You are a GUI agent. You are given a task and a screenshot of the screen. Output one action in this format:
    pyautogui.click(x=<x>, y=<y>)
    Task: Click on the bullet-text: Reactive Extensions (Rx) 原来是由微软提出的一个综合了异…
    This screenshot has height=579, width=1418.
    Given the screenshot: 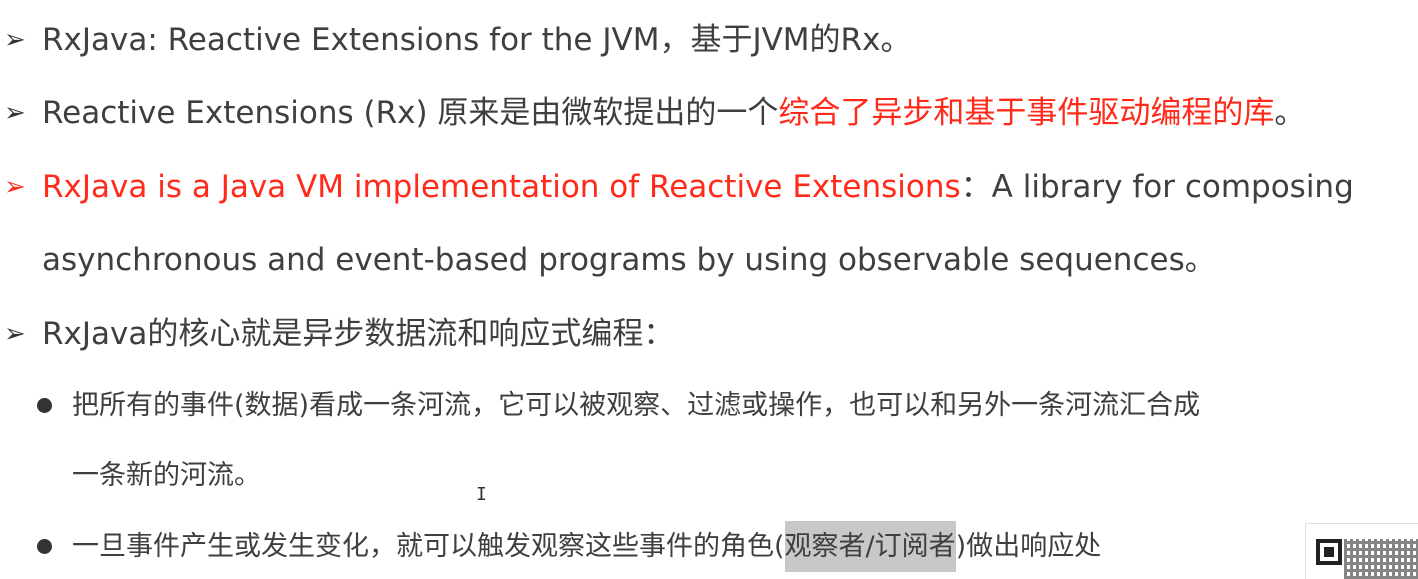 What is the action you would take?
    pyautogui.click(x=673, y=113)
    